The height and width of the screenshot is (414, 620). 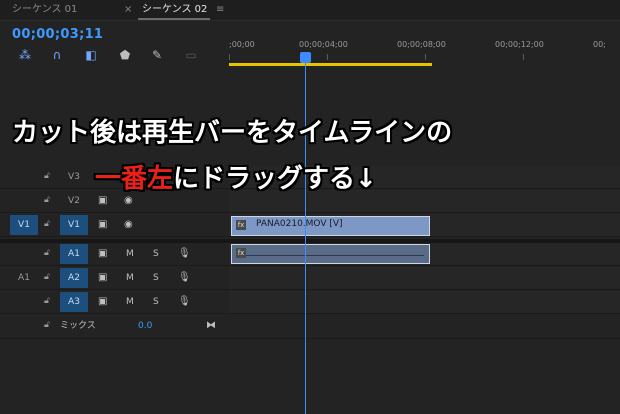 What do you see at coordinates (174, 10) in the screenshot?
I see `tab-sequence-02: シーケンス 02` at bounding box center [174, 10].